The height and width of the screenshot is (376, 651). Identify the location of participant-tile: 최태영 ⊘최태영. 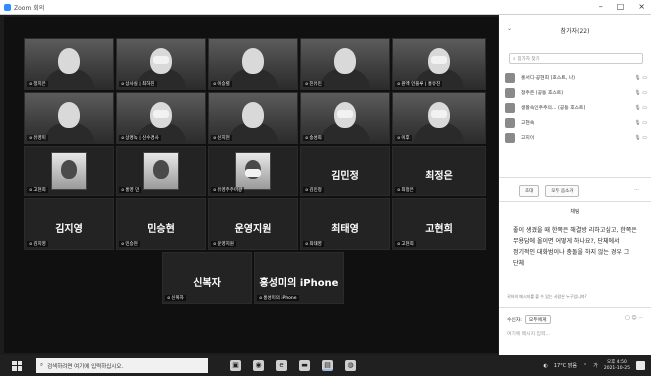
(345, 224).